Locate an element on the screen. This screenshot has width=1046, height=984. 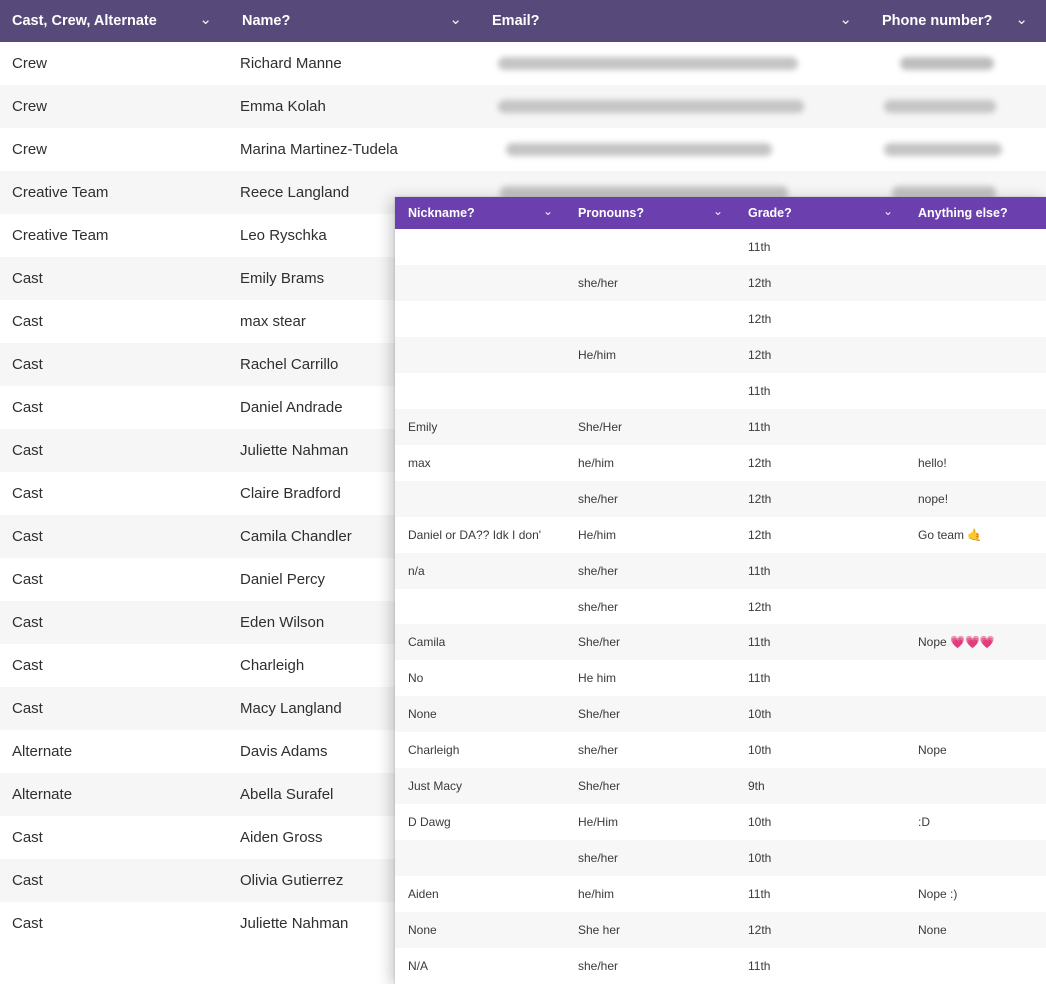
cell-anything: nope! is located at coordinates (975, 499).